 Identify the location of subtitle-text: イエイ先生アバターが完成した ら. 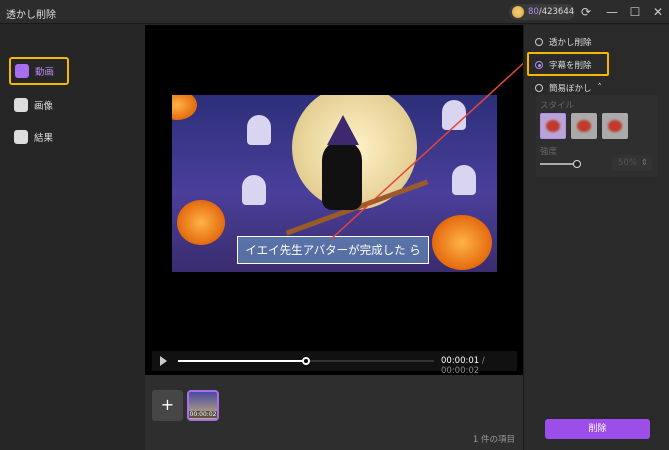
(333, 250).